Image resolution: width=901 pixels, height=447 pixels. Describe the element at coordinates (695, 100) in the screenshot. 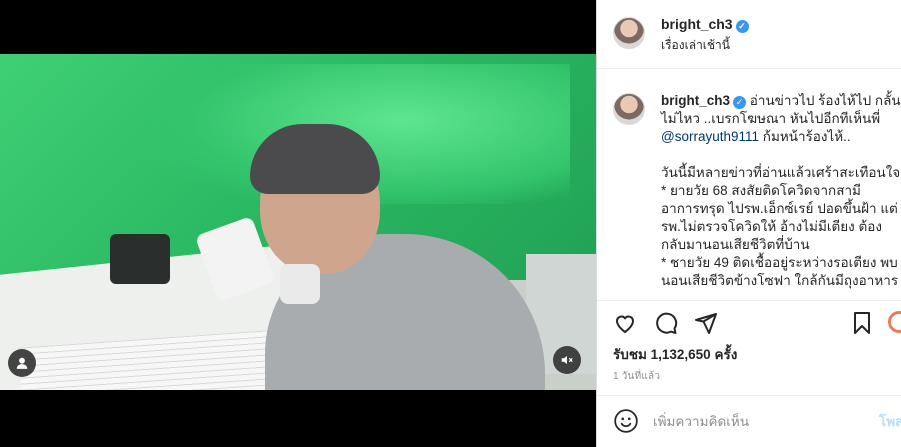

I see `caption-username: bright_ch3` at that location.